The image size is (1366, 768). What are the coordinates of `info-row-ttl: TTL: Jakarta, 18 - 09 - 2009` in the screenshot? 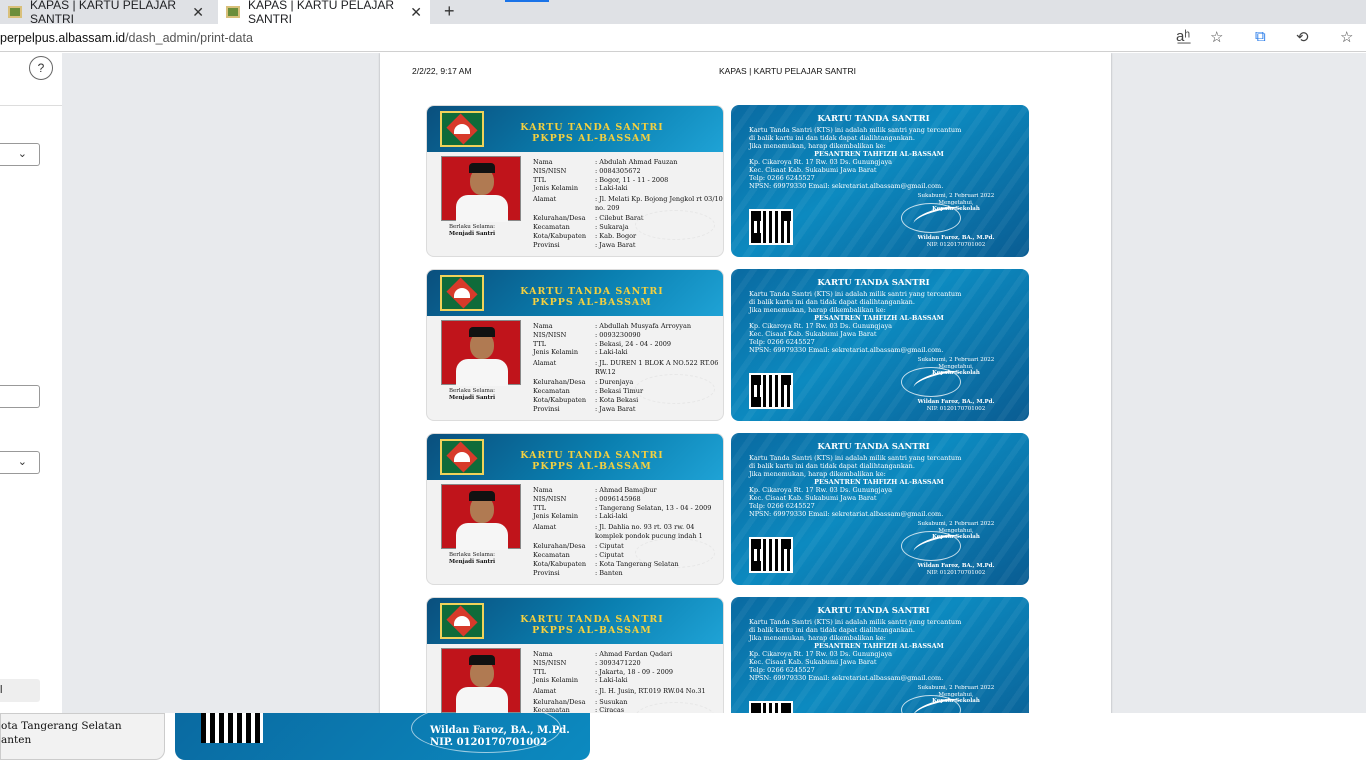 It's located at (628, 672).